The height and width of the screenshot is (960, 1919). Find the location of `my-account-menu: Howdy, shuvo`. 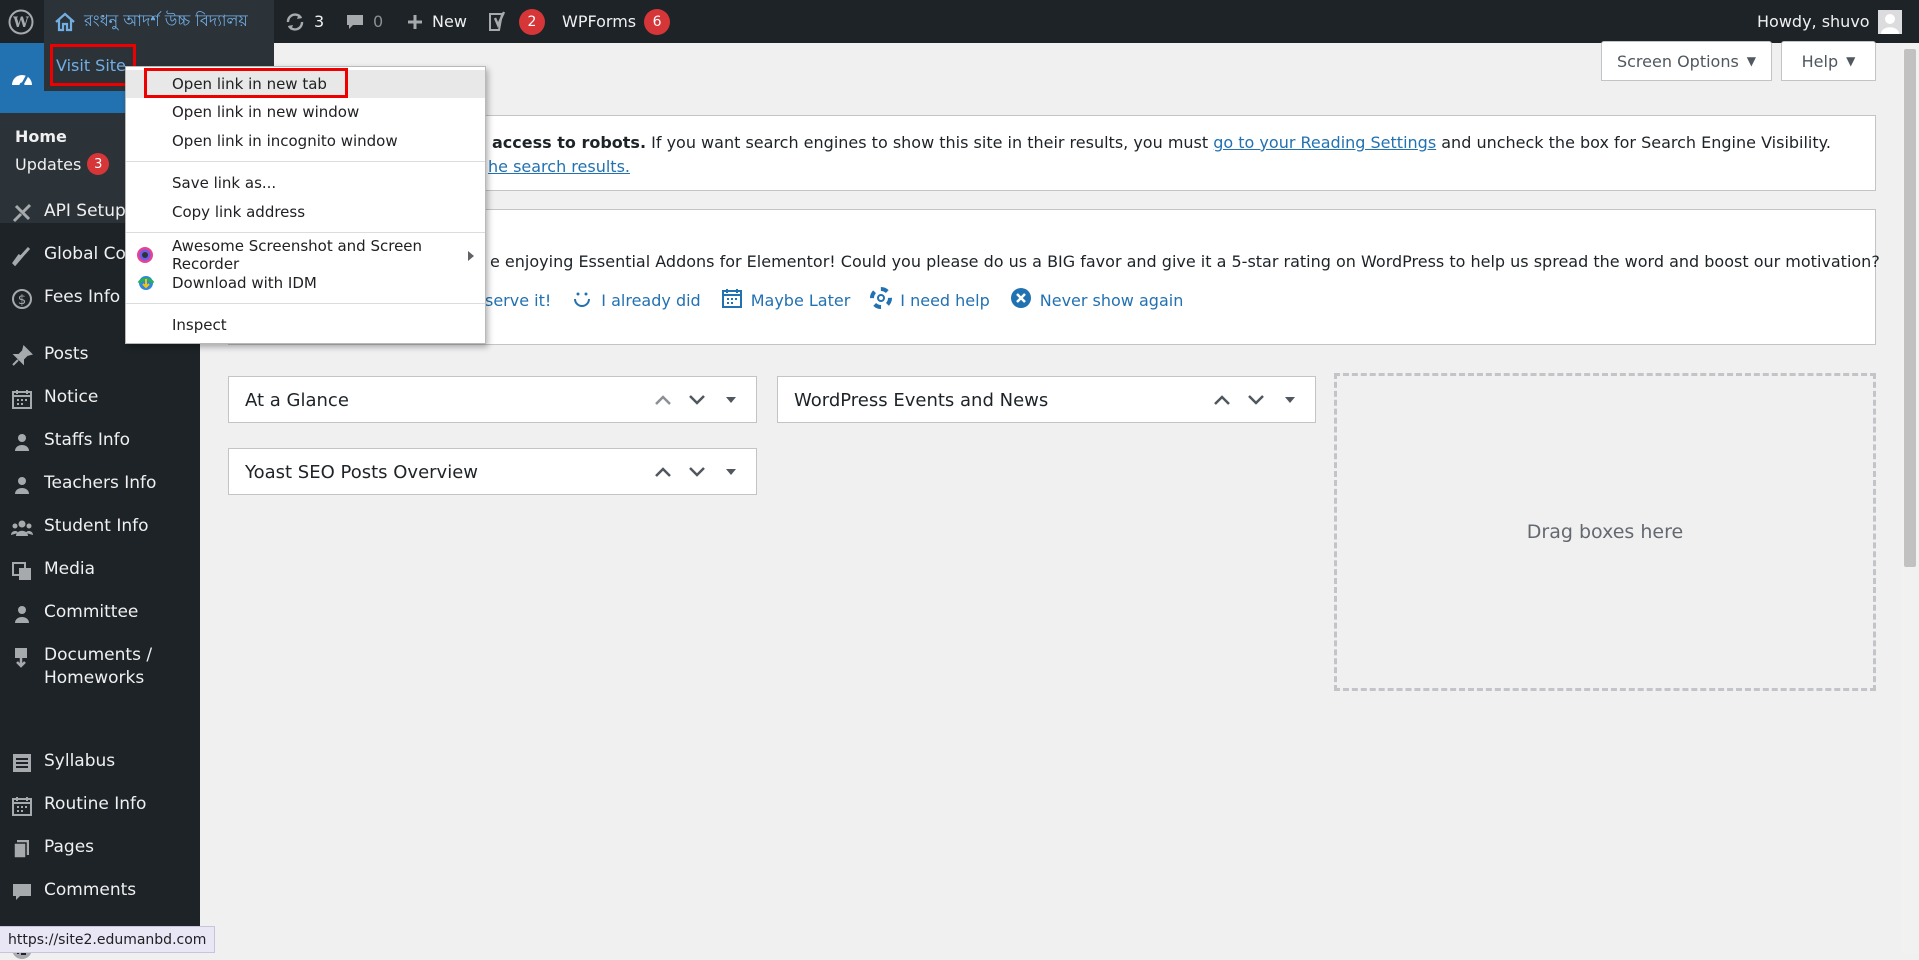

my-account-menu: Howdy, shuvo is located at coordinates (1829, 21).